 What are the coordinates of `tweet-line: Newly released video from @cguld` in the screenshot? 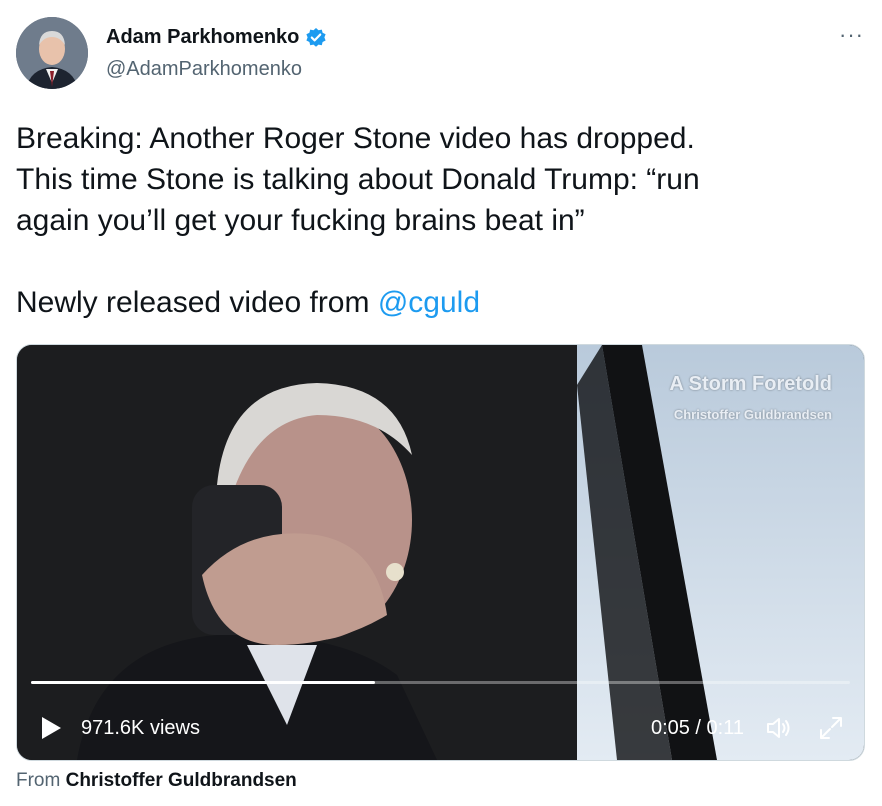 It's located at (441, 302).